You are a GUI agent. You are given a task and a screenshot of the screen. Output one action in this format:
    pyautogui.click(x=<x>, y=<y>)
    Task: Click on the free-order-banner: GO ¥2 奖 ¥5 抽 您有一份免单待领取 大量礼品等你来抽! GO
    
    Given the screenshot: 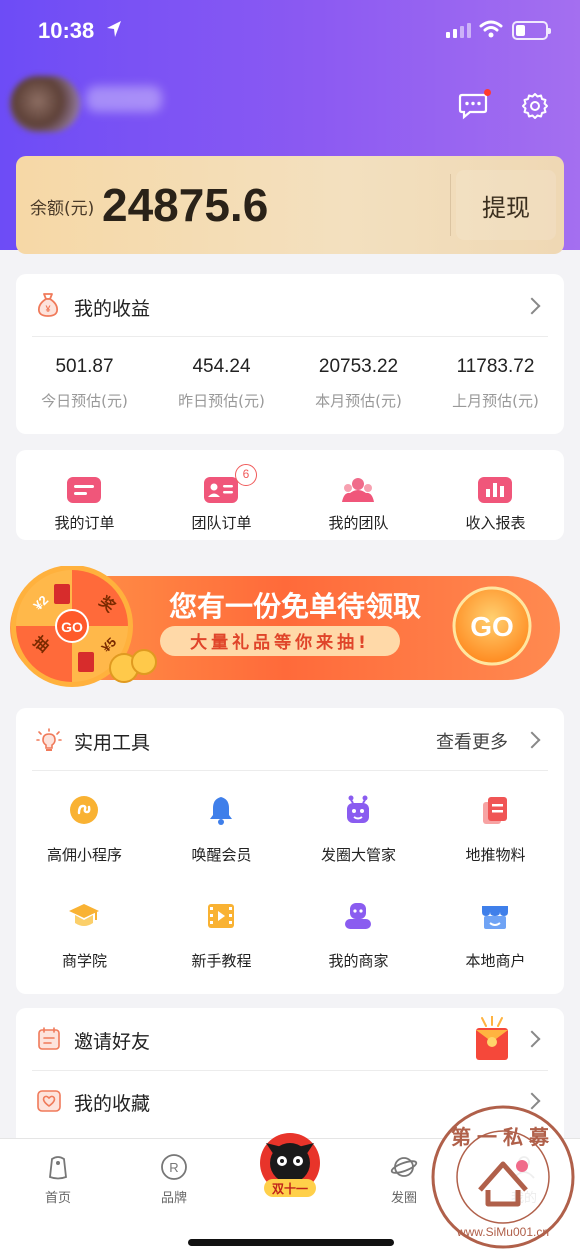 What is the action you would take?
    pyautogui.click(x=290, y=627)
    